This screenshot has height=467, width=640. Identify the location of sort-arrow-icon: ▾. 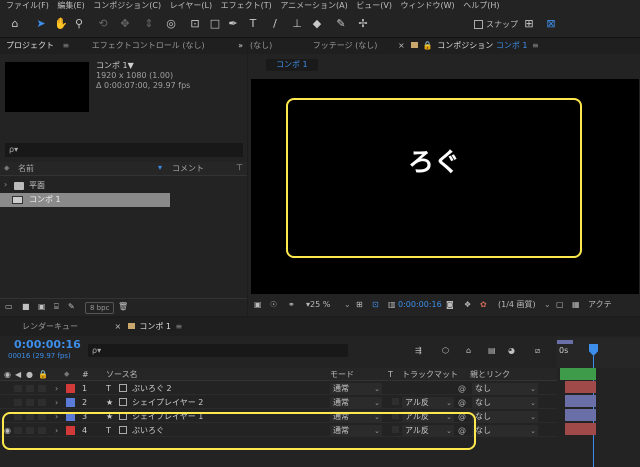
(160, 167).